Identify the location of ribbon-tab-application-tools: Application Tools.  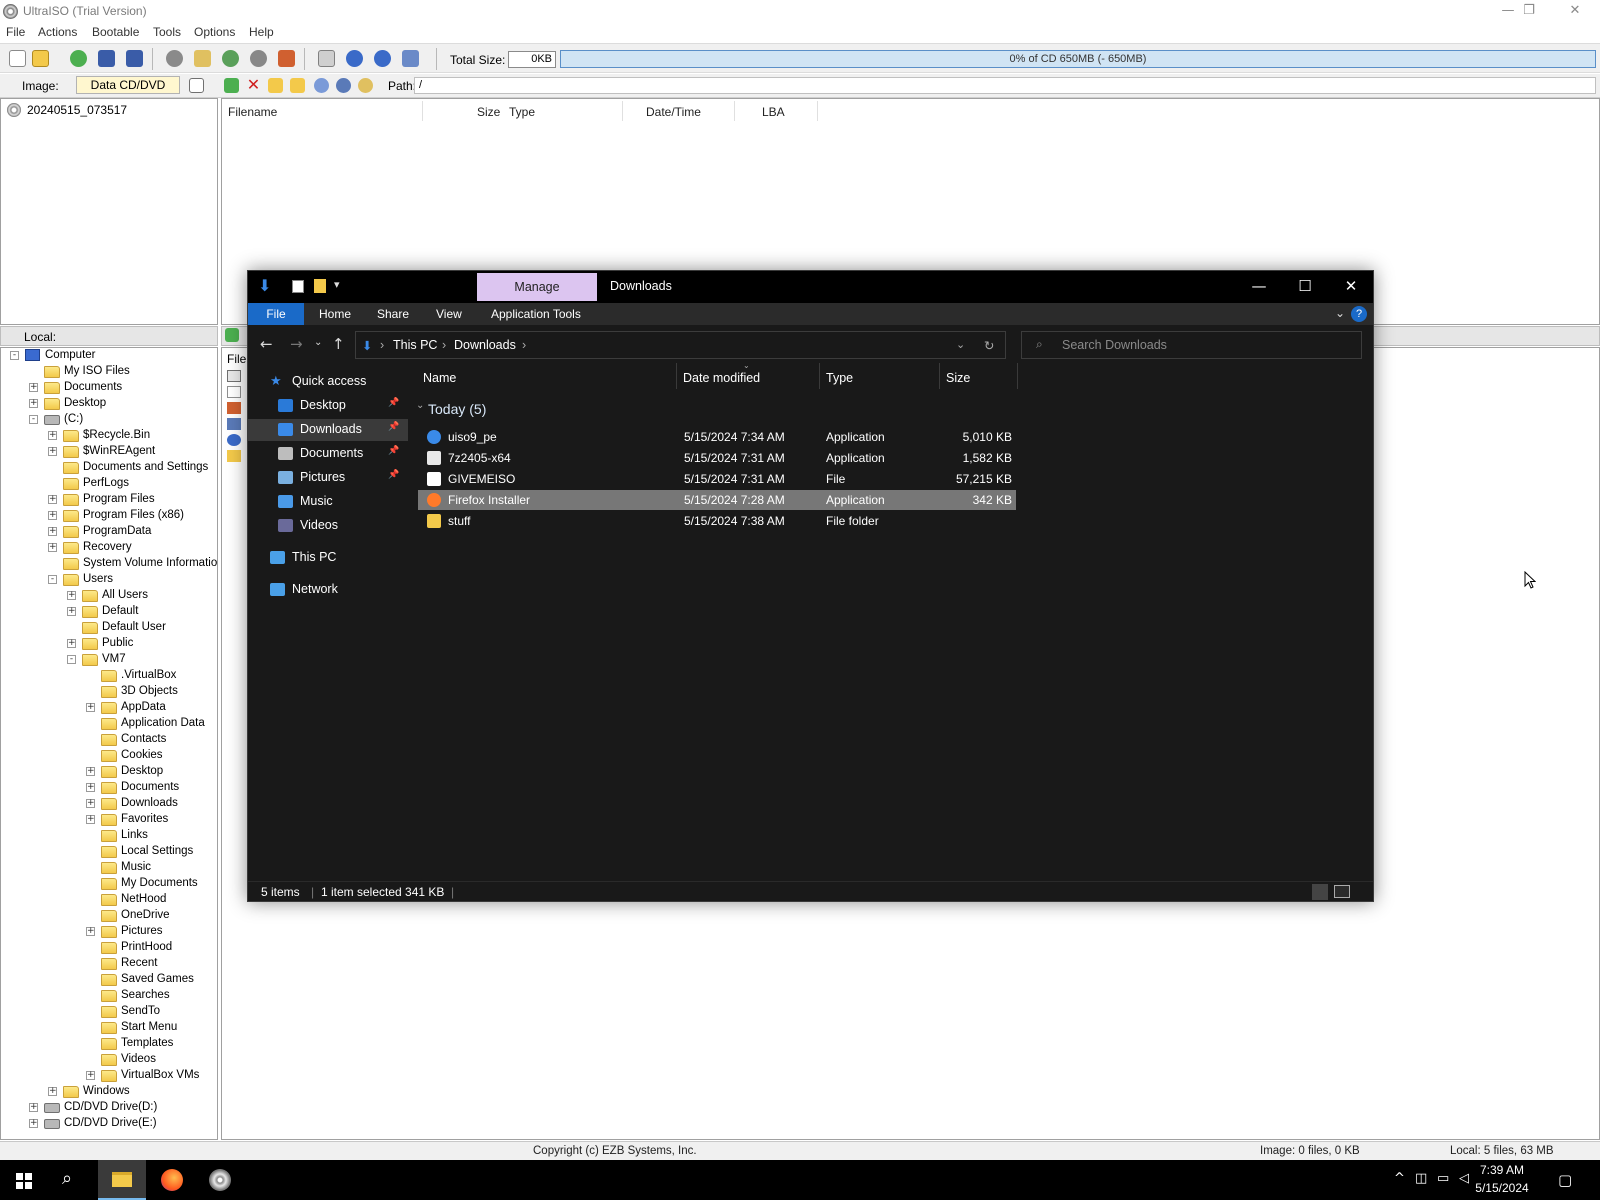
(536, 314).